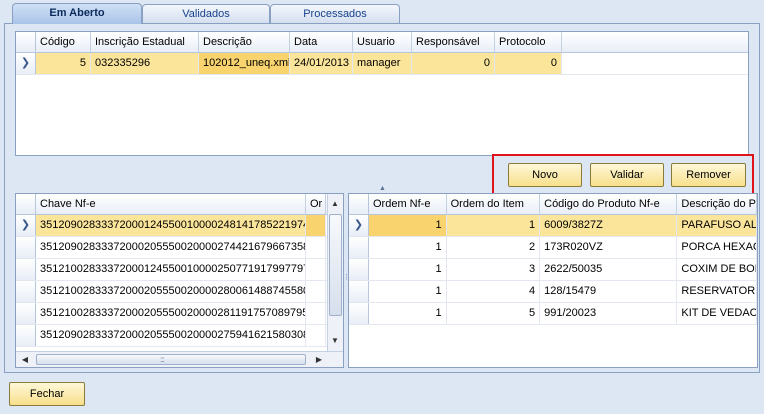 The width and height of the screenshot is (764, 414). Describe the element at coordinates (335, 14) in the screenshot. I see `tab-processados: Processados` at that location.